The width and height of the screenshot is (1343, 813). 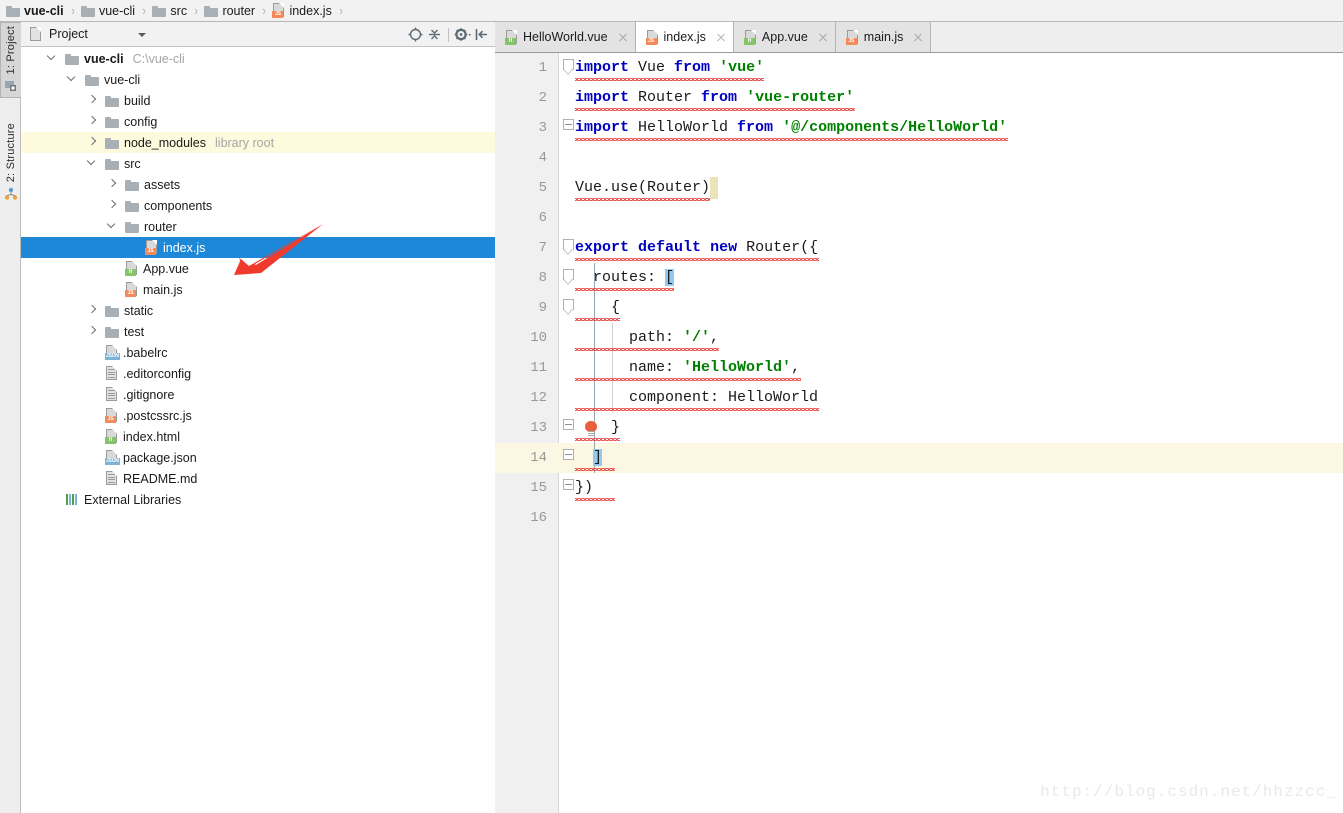 I want to click on code-line: 12 component: HelloWorld, so click(x=919, y=398).